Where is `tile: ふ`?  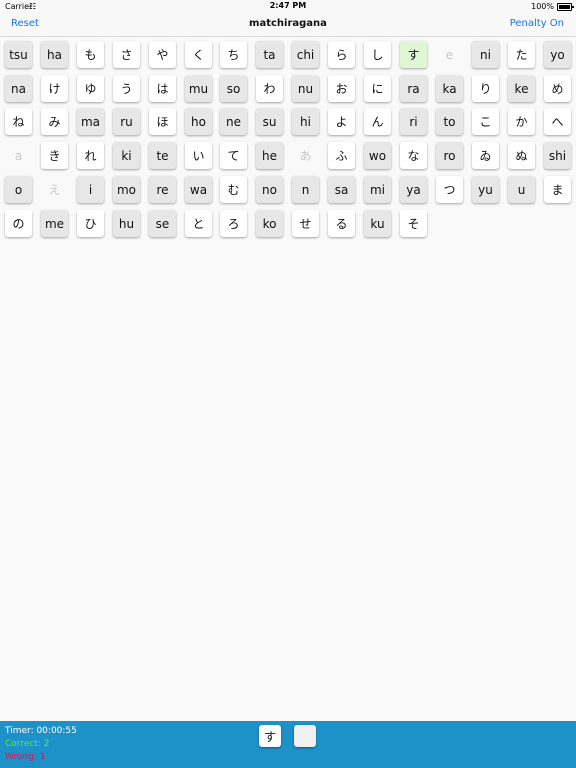
tile: ふ is located at coordinates (341, 155).